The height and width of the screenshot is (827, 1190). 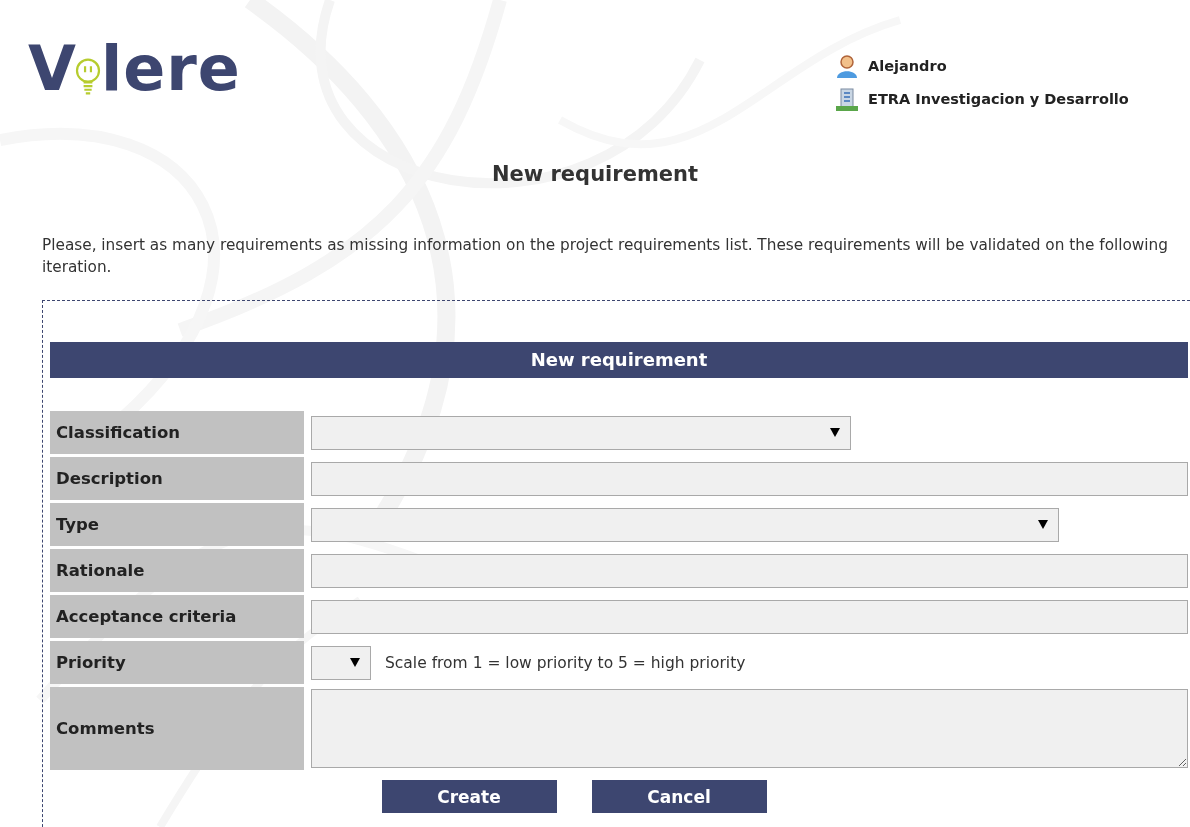 What do you see at coordinates (177, 728) in the screenshot?
I see `field-label: Comments` at bounding box center [177, 728].